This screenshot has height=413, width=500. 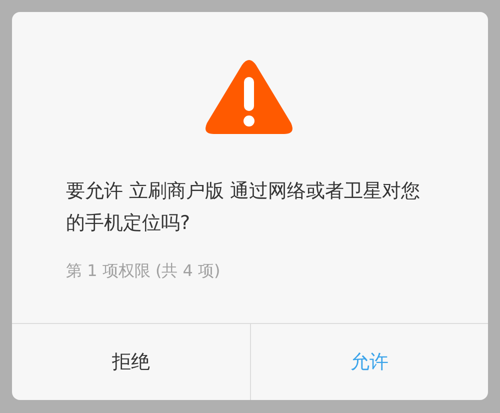 What do you see at coordinates (249, 97) in the screenshot?
I see `warning-icon` at bounding box center [249, 97].